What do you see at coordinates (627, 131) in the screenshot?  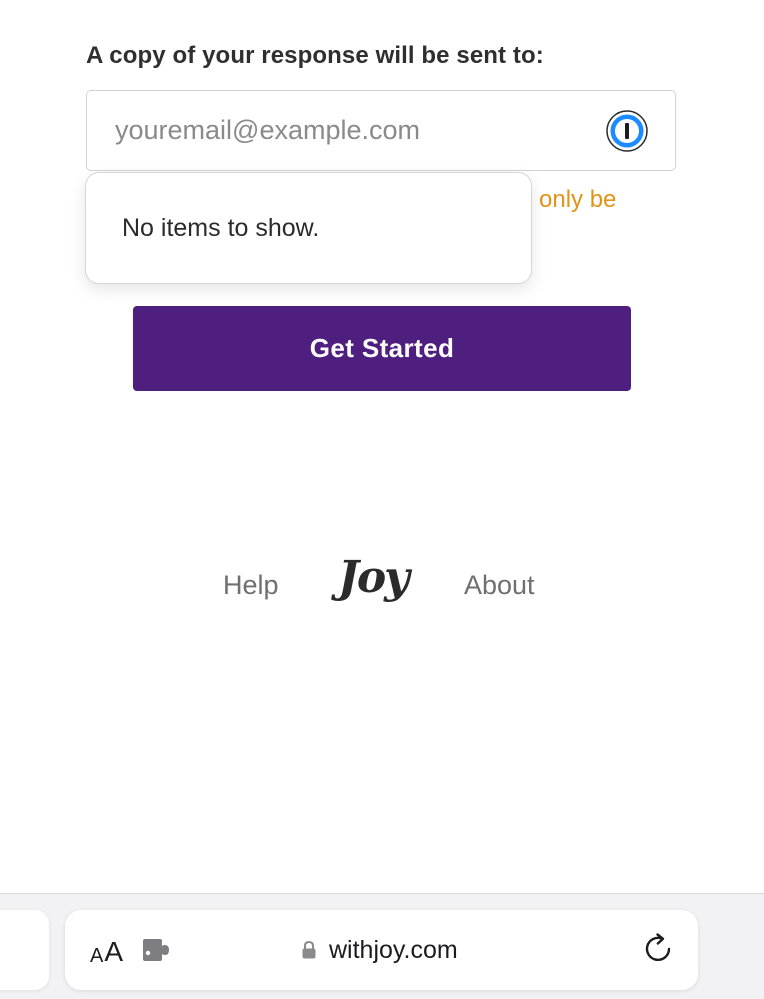 I see `password-manager-icon` at bounding box center [627, 131].